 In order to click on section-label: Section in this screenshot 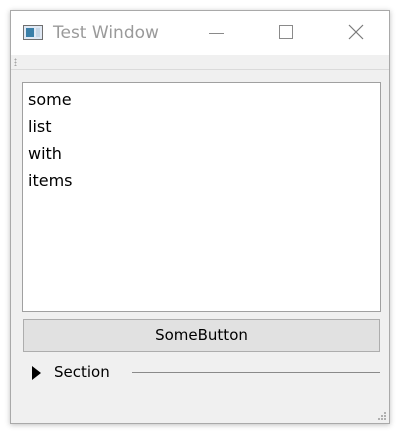, I will do `click(82, 372)`.